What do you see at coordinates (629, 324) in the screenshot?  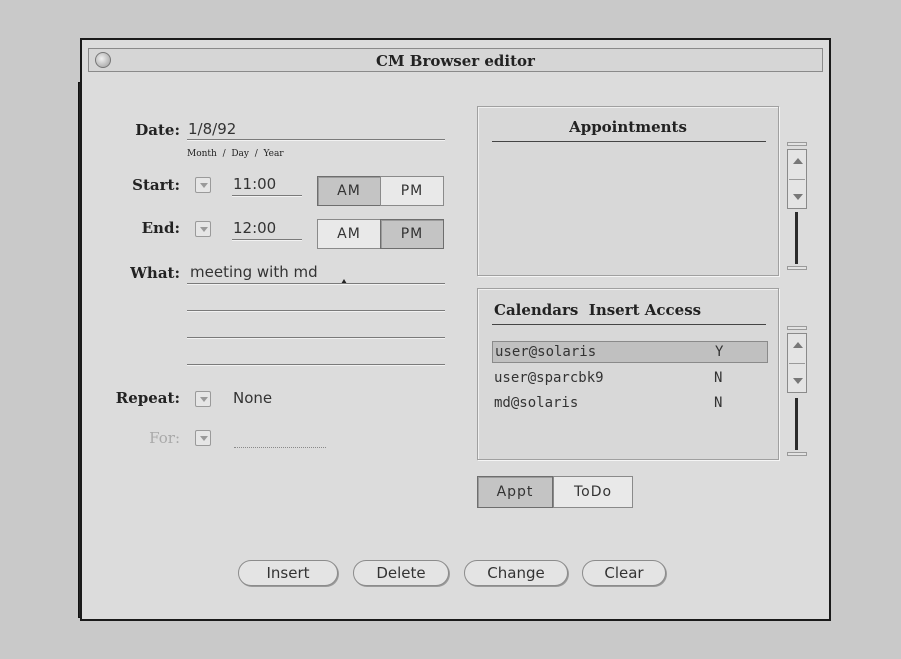 I see `calendars-rule` at bounding box center [629, 324].